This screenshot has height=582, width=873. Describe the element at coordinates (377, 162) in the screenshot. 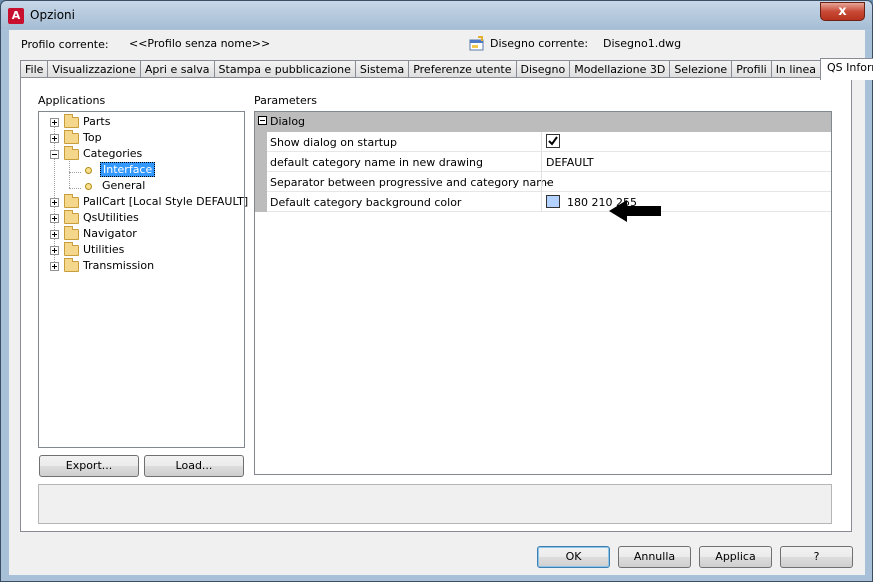

I see `param-name: default category name in new drawing` at that location.